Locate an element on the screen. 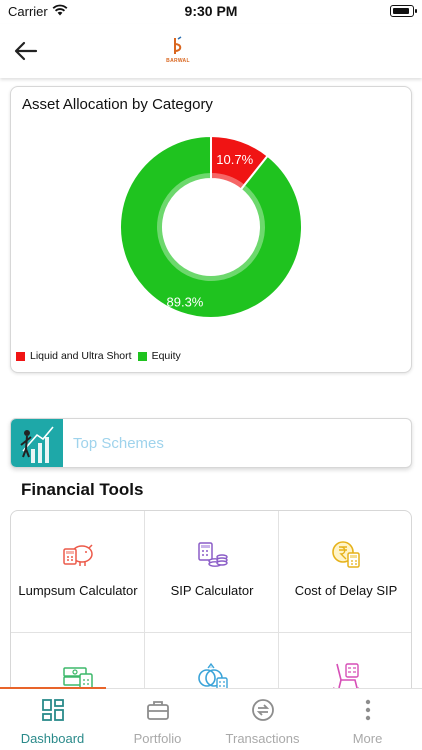 The width and height of the screenshot is (422, 750). exchange-icon is located at coordinates (262, 710).